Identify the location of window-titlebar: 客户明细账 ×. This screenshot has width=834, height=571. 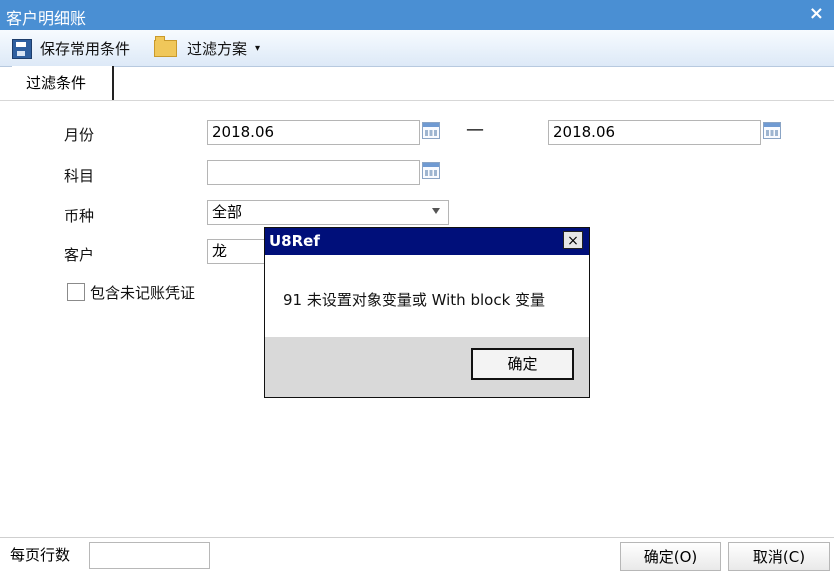
(417, 15).